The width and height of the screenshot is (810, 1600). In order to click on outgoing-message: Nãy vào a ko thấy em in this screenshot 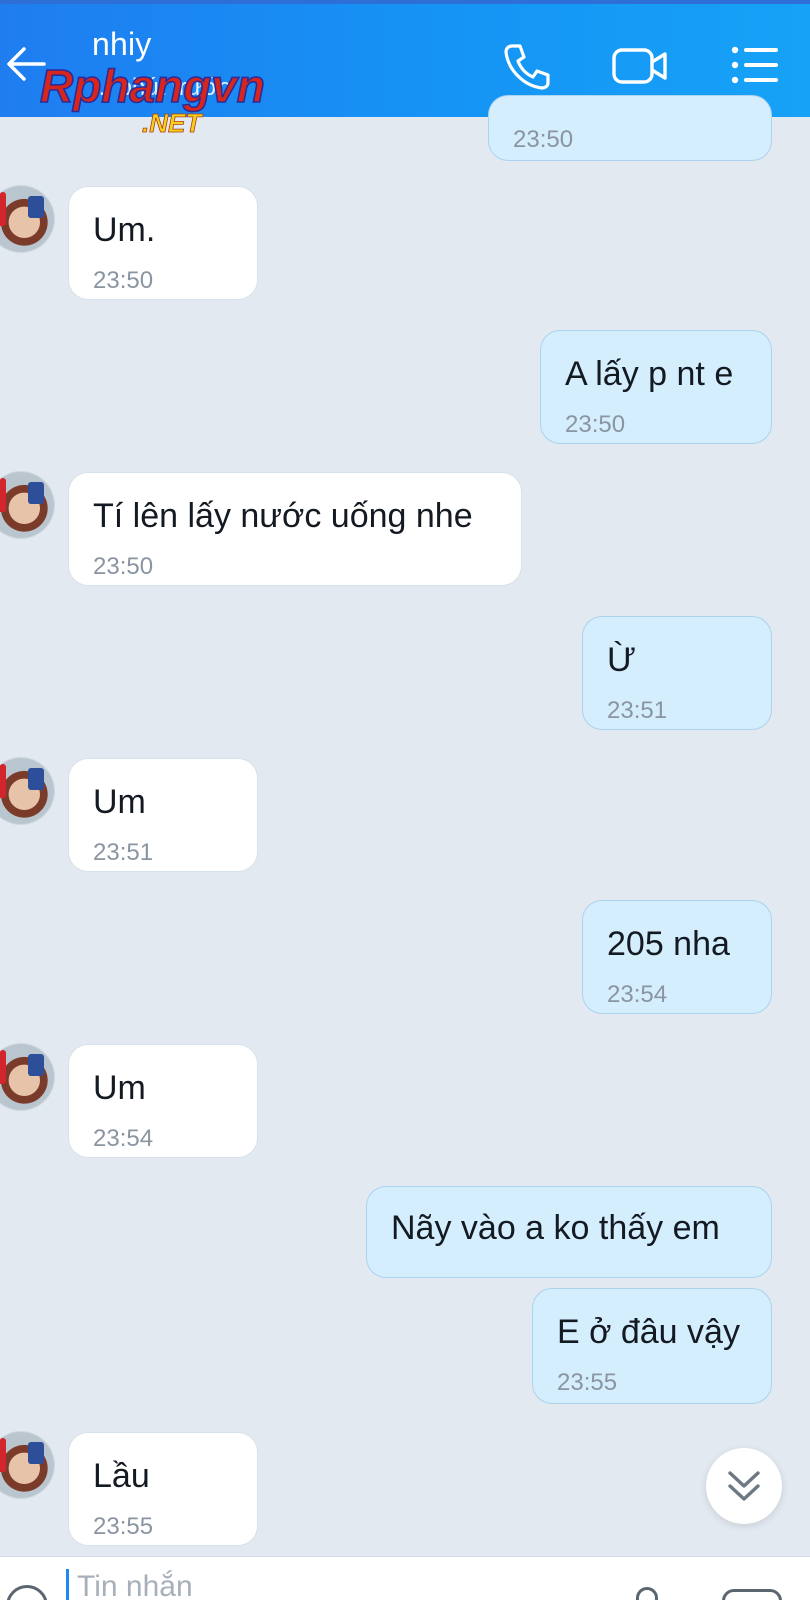, I will do `click(569, 1232)`.